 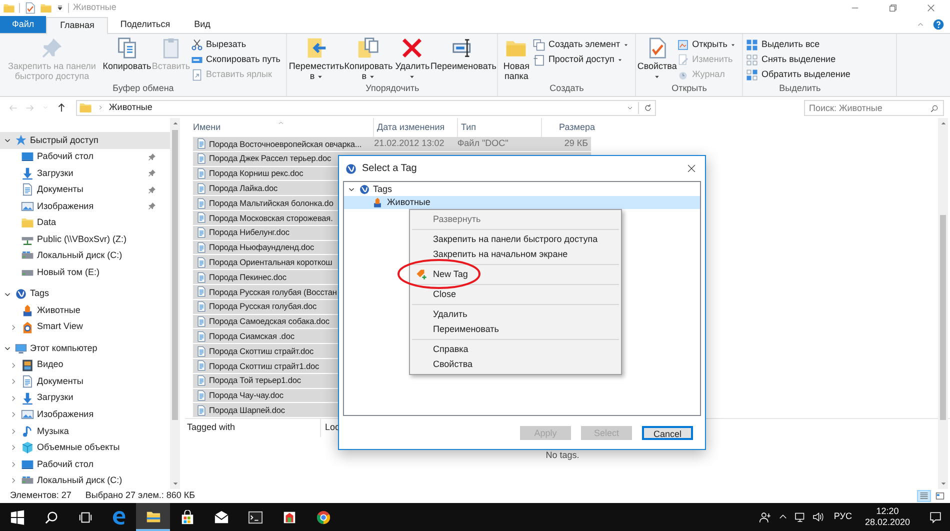 I want to click on history-icon, so click(x=683, y=75).